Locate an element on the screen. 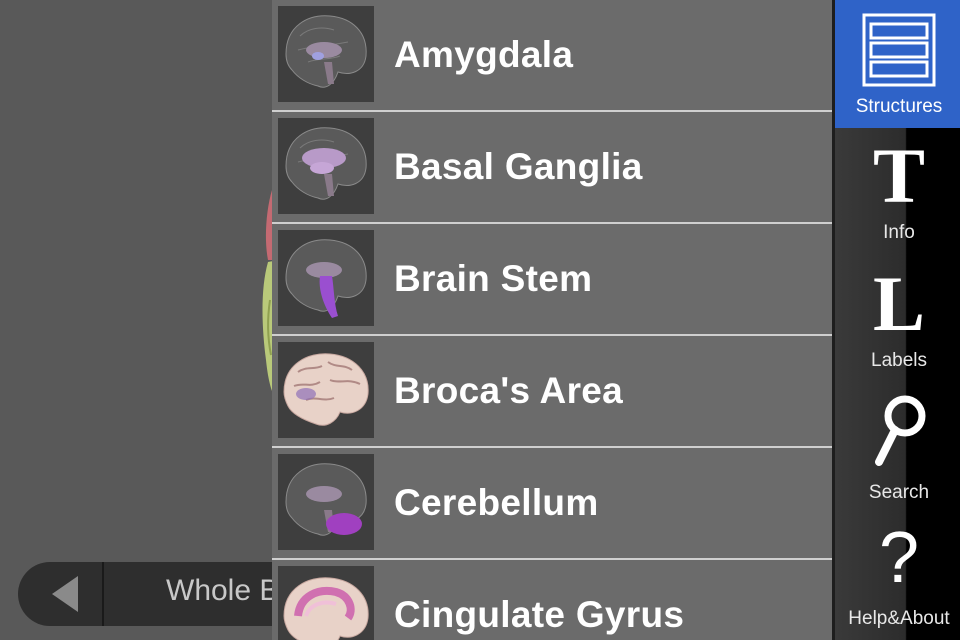 This screenshot has height=640, width=960. list-item: Basal Ganglia is located at coordinates (552, 168).